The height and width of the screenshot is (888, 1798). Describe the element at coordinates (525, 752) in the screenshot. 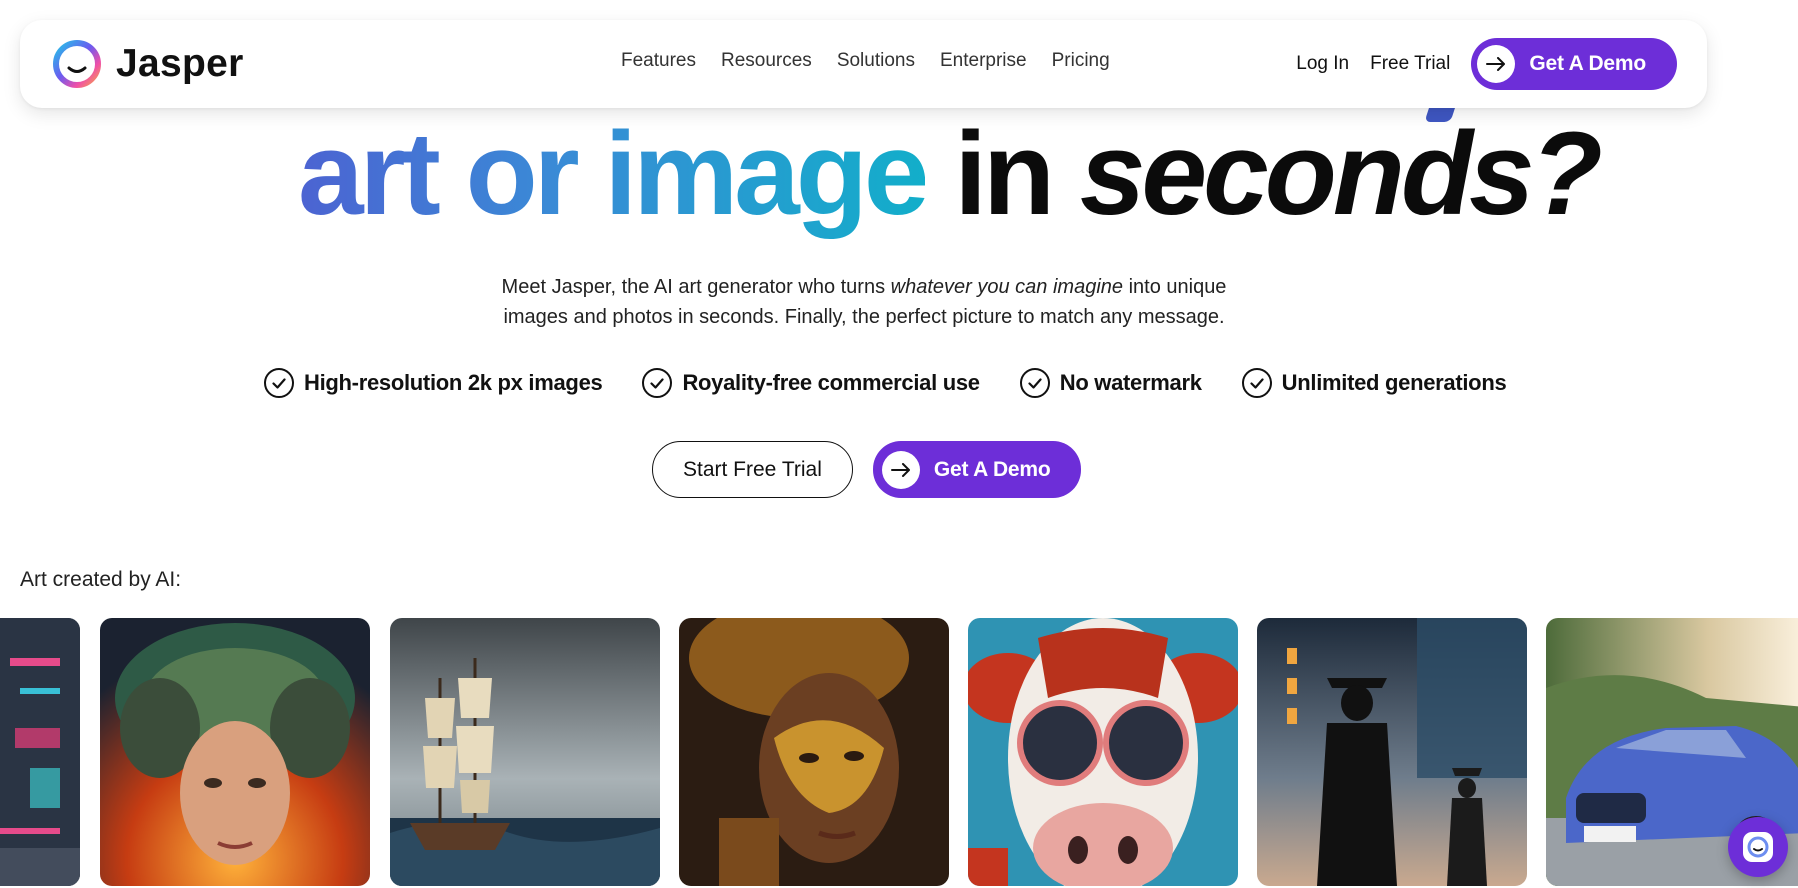

I see `sailing-ship-storm-image` at that location.